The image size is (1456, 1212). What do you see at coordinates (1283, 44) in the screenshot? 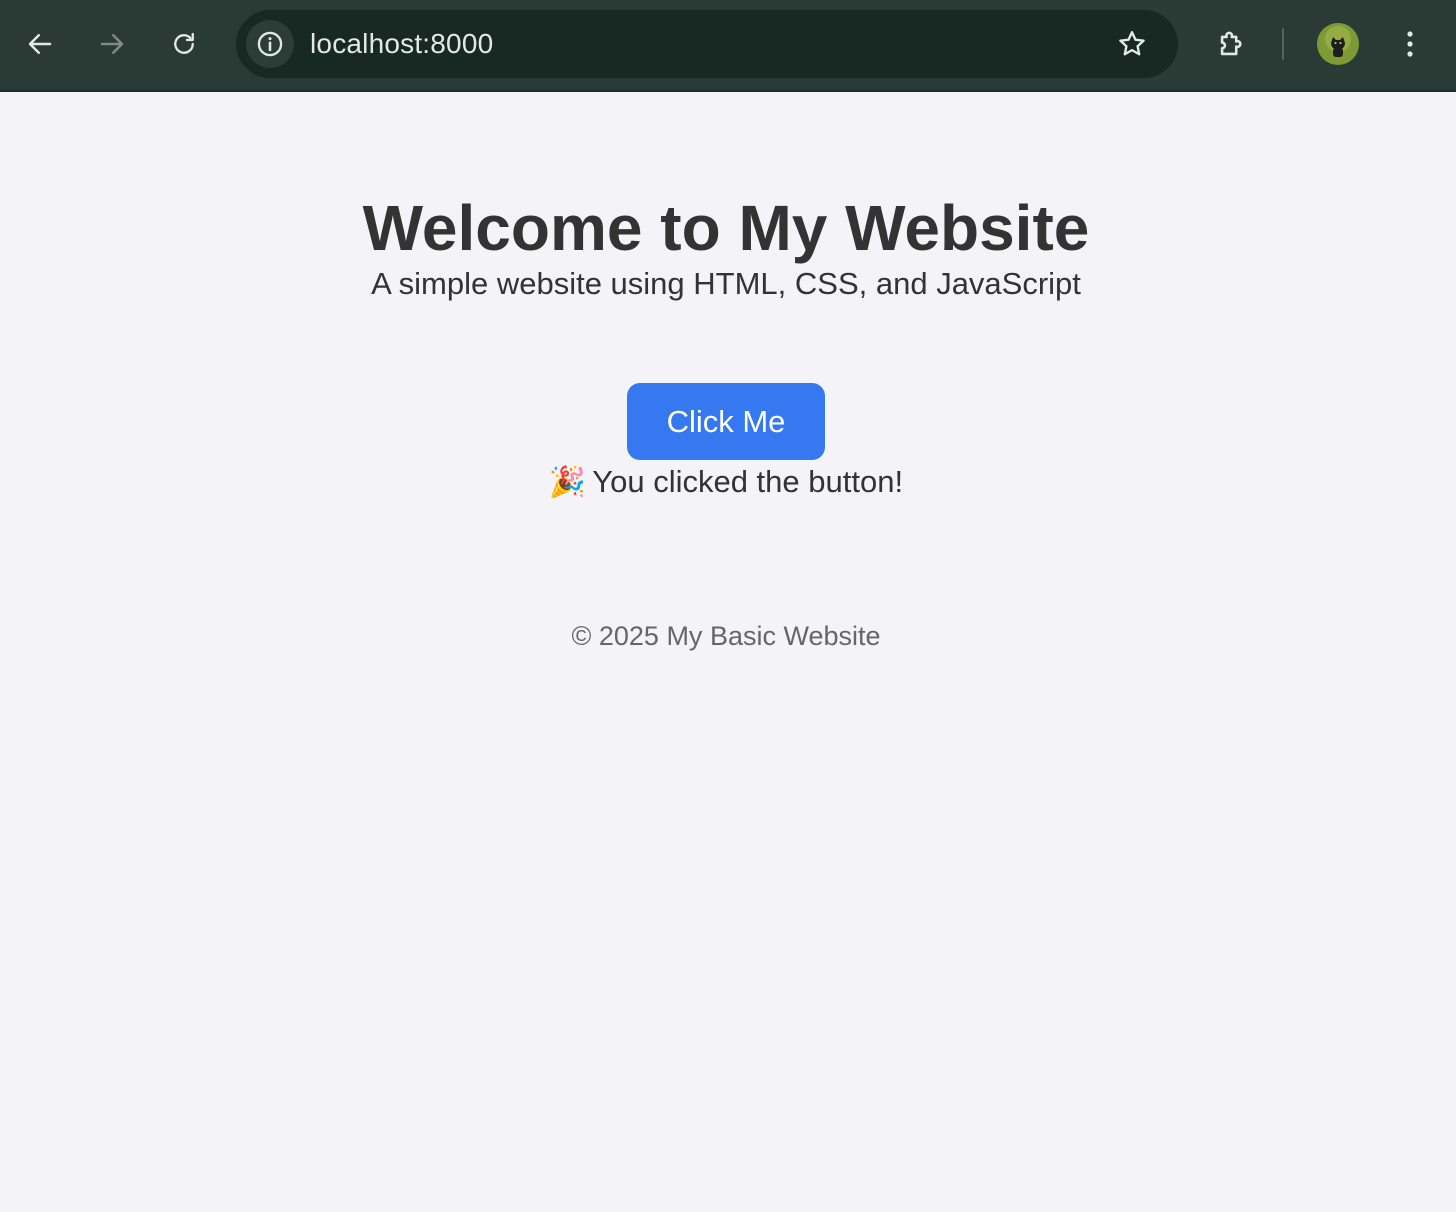
I see `toolbar-divider` at bounding box center [1283, 44].